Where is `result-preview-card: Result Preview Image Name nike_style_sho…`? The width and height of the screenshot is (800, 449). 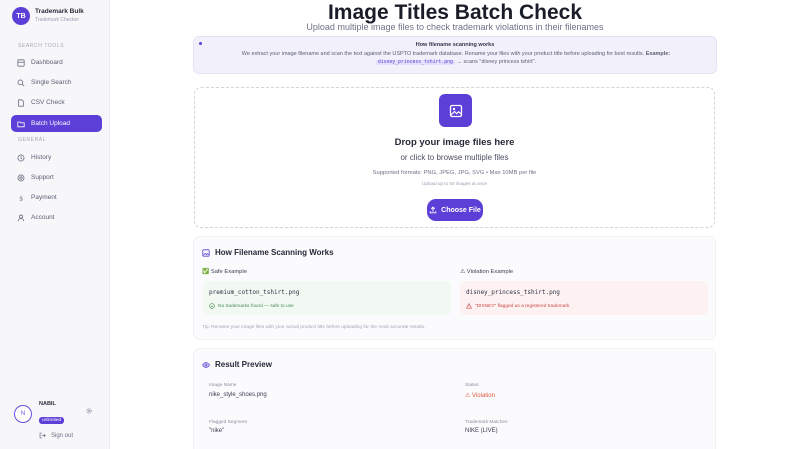 result-preview-card: Result Preview Image Name nike_style_sho… is located at coordinates (454, 398).